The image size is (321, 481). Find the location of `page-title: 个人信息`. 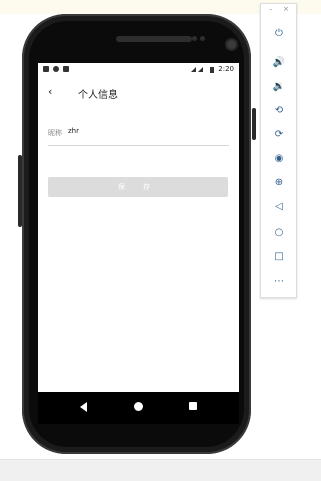

page-title: 个人信息 is located at coordinates (98, 95).